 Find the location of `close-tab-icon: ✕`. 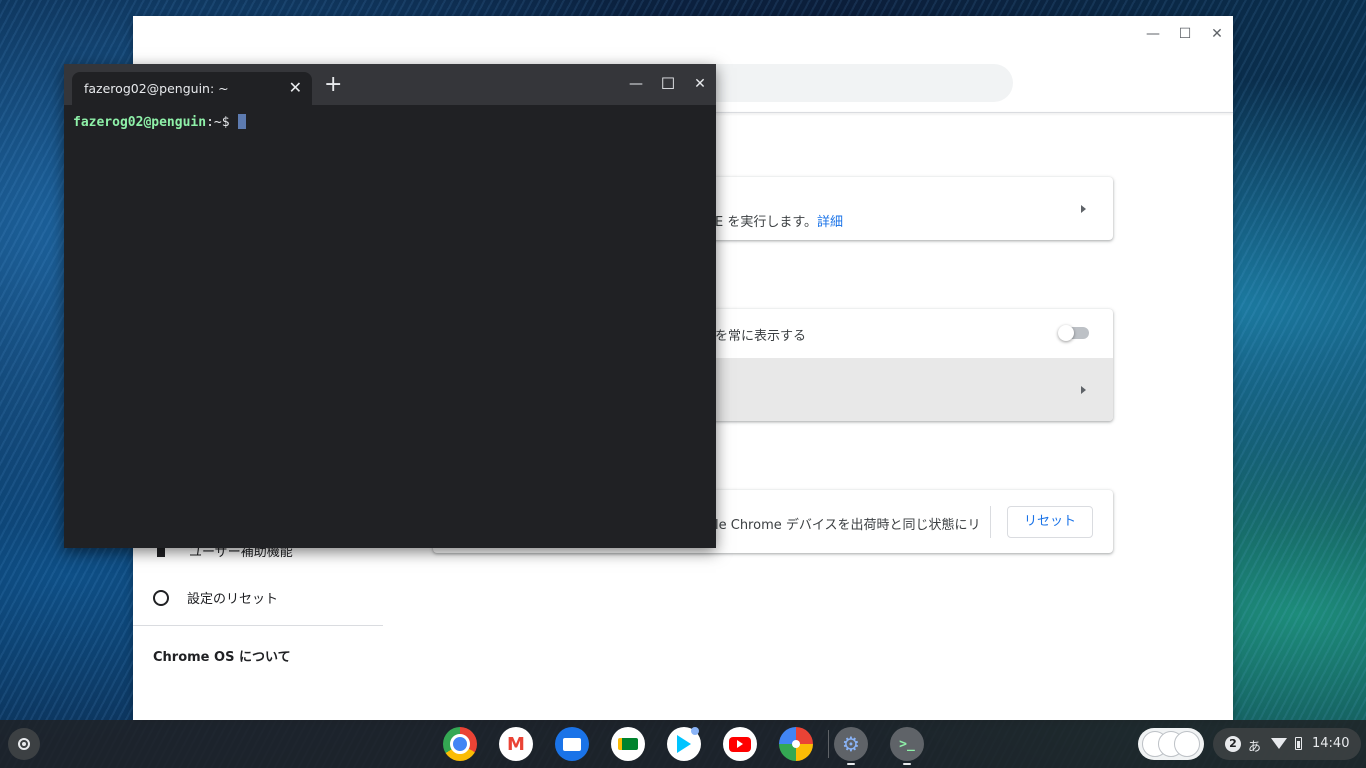

close-tab-icon: ✕ is located at coordinates (295, 87).